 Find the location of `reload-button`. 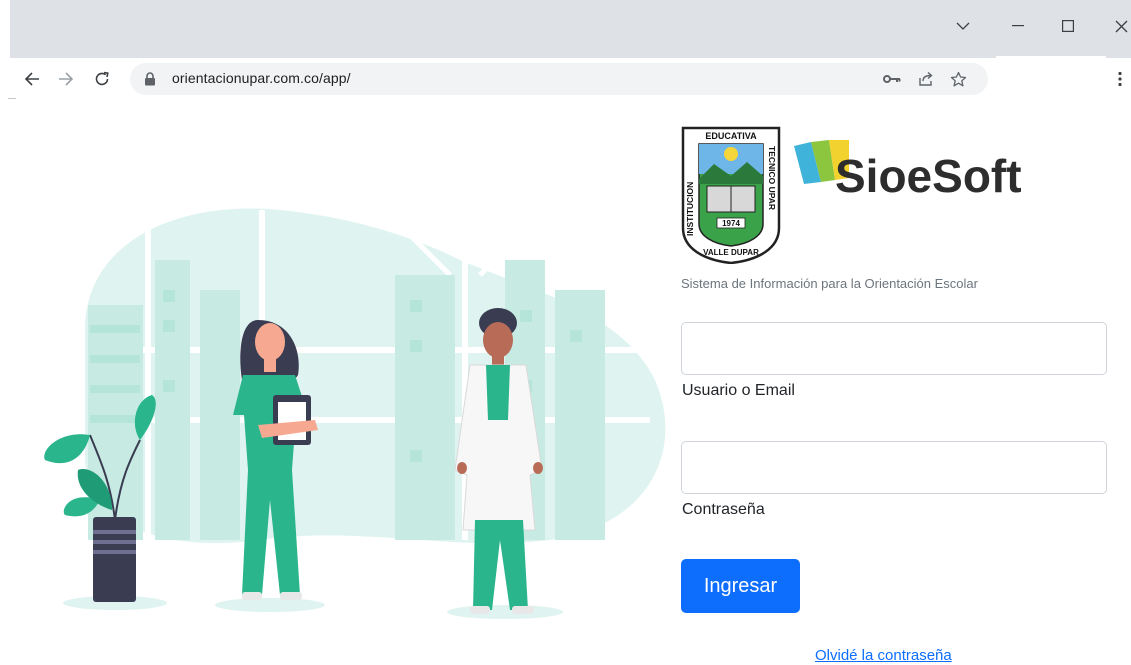

reload-button is located at coordinates (102, 79).